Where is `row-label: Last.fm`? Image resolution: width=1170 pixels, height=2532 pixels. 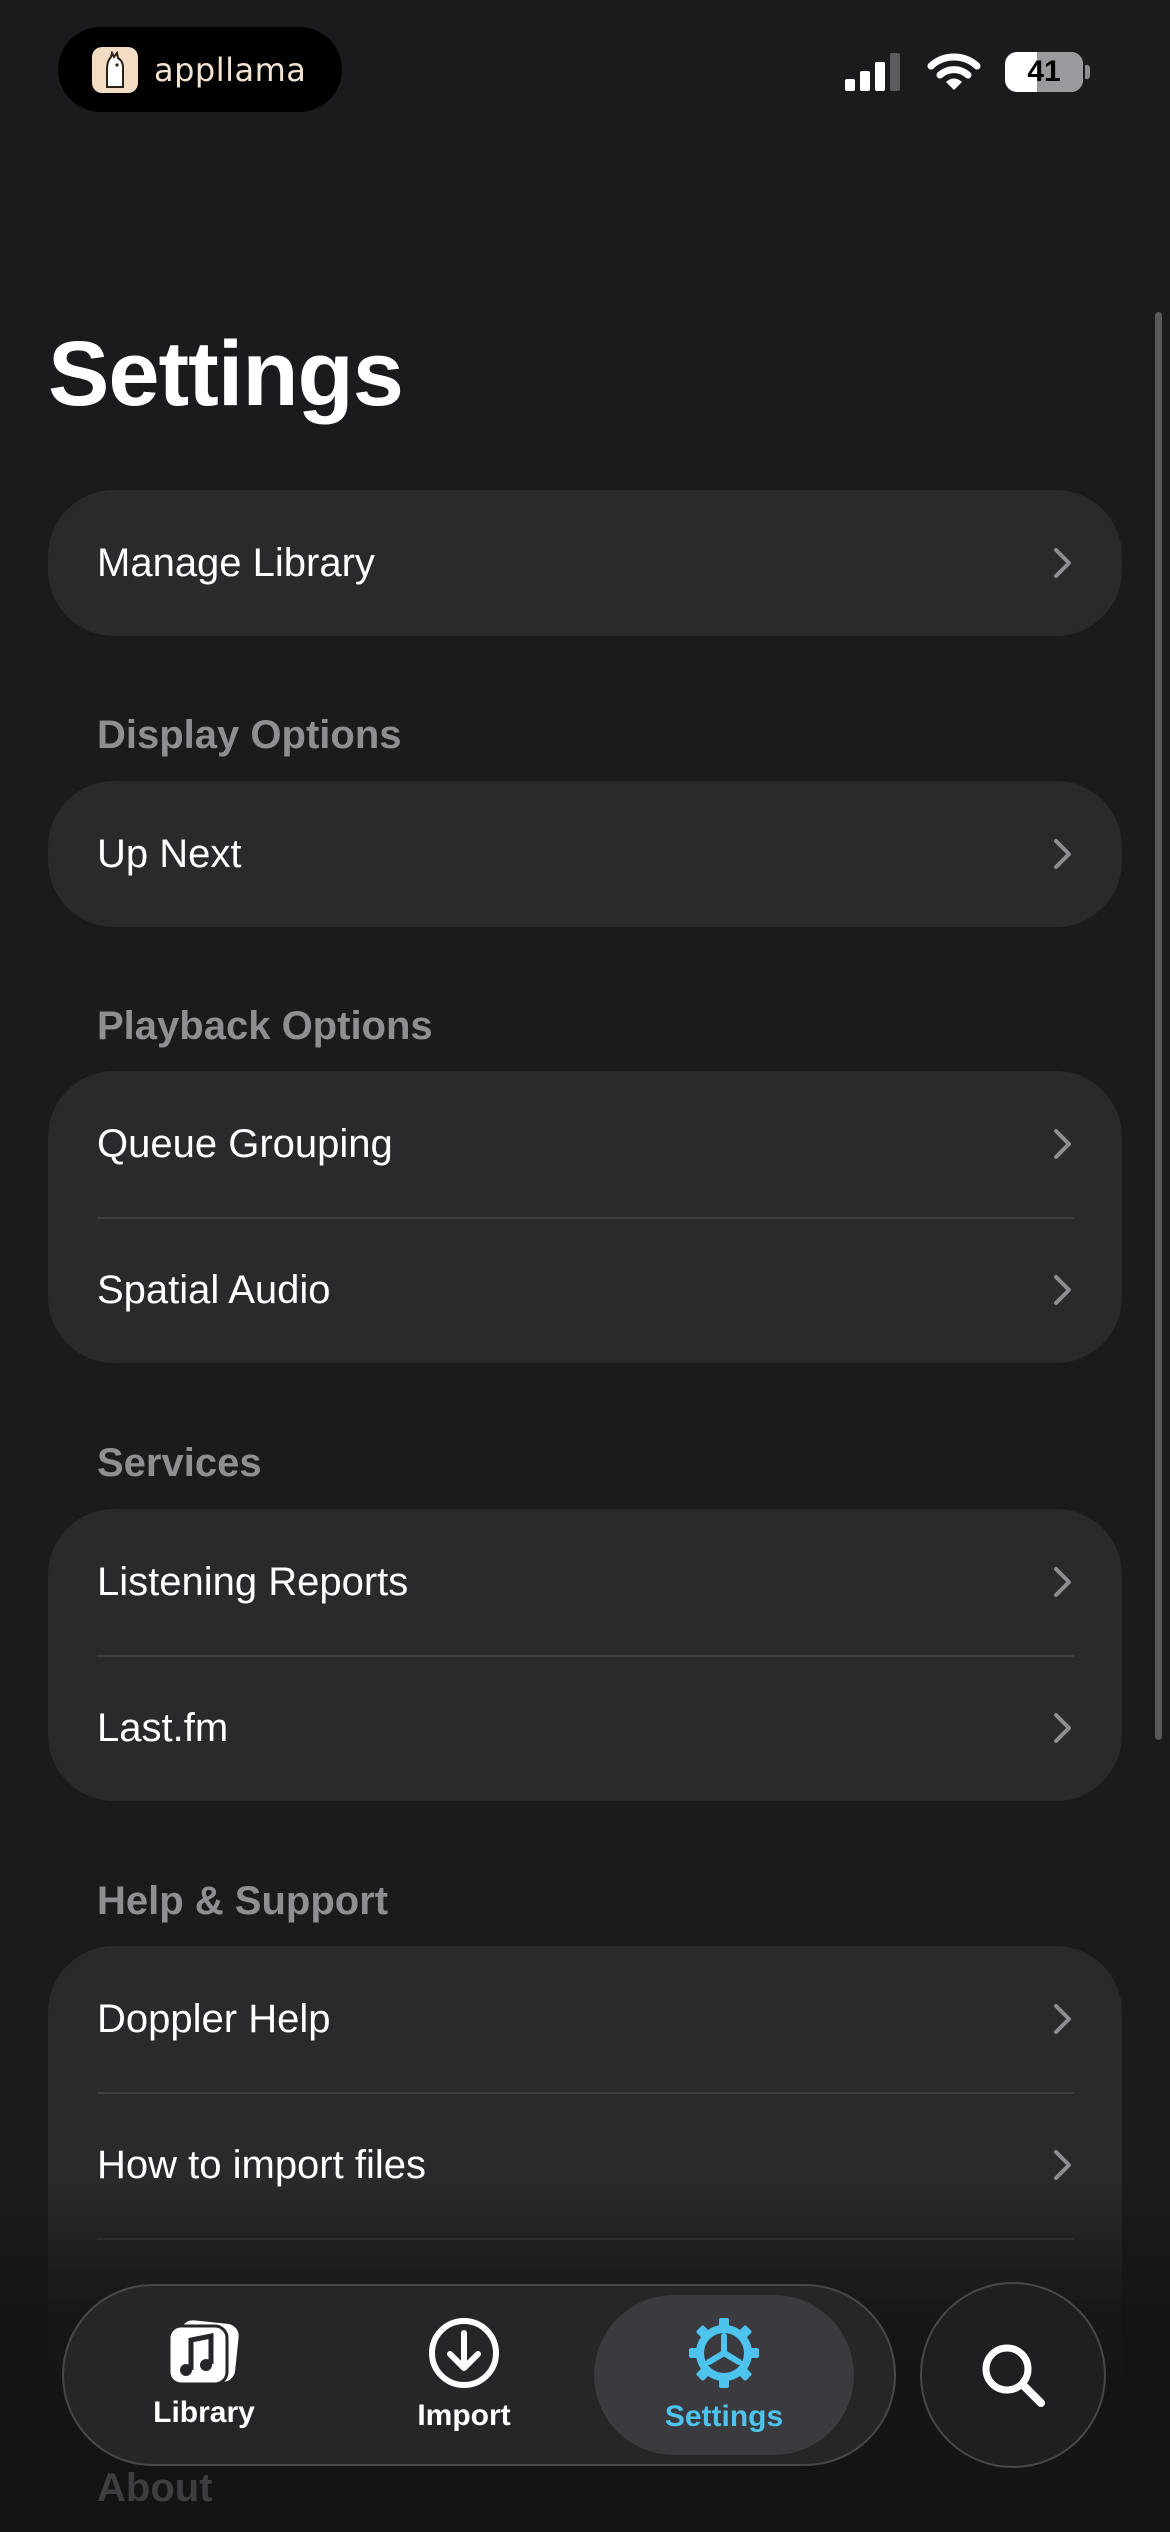 row-label: Last.fm is located at coordinates (163, 1727).